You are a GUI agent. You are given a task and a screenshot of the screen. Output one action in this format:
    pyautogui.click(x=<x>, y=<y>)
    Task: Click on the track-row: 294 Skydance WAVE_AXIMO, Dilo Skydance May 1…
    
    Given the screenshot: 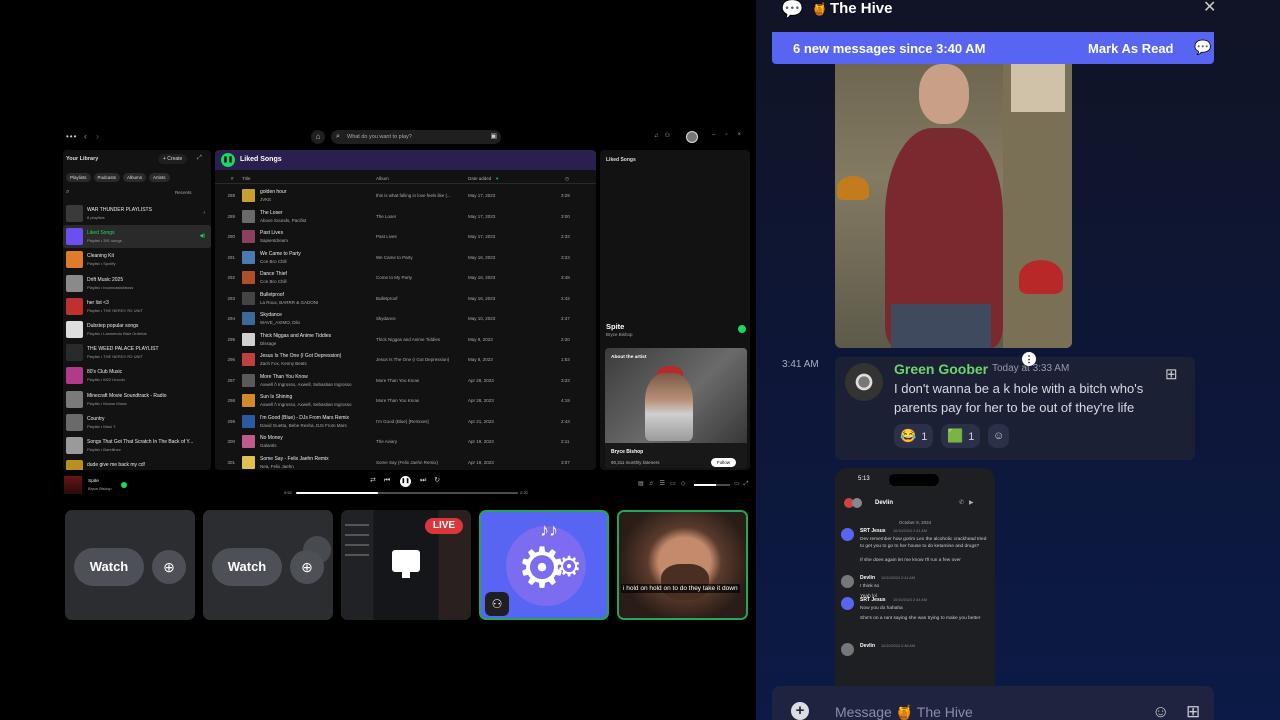 What is the action you would take?
    pyautogui.click(x=405, y=319)
    